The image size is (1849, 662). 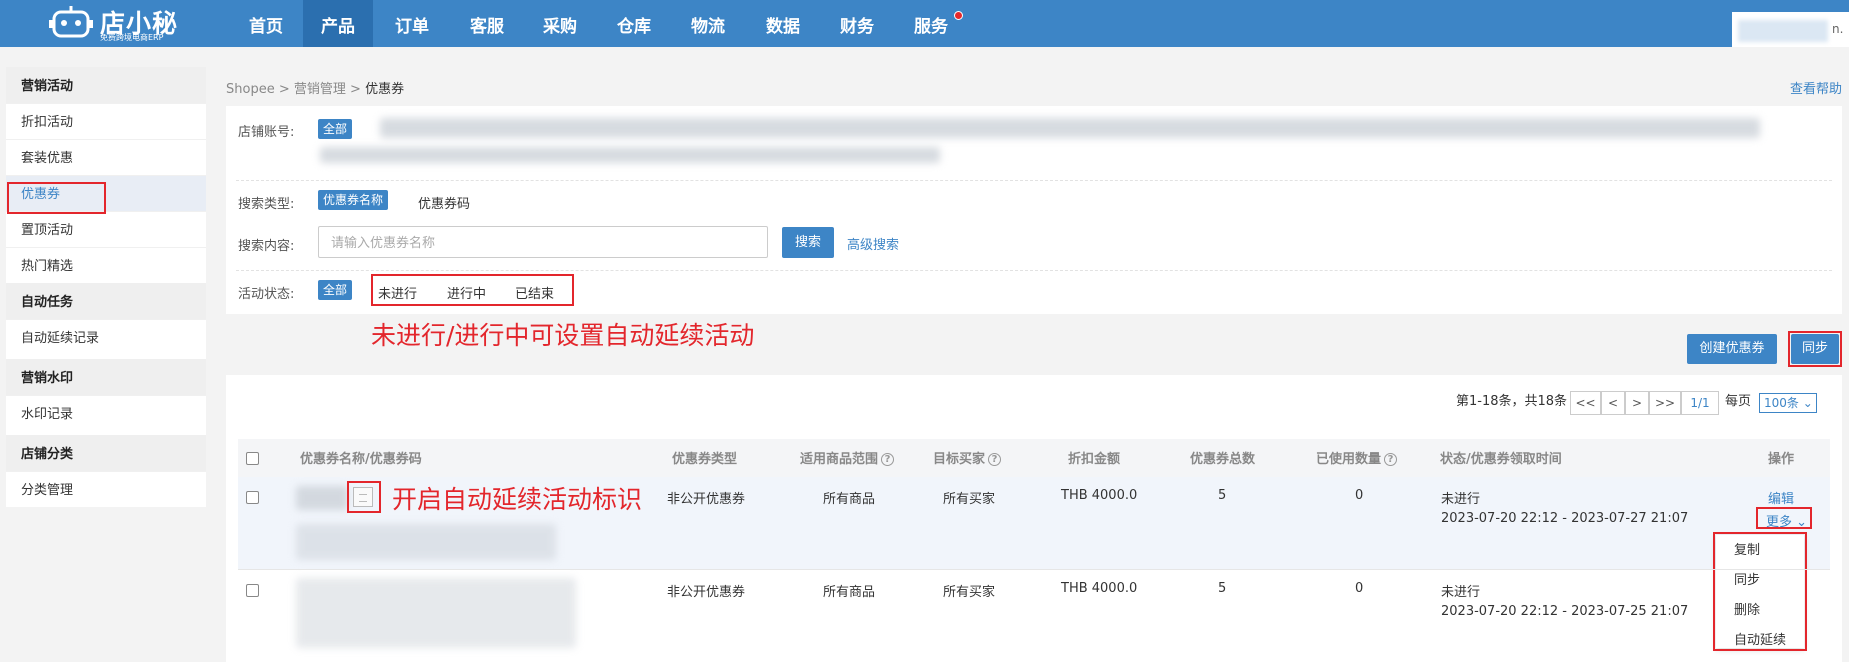 I want to click on nav-purchase: 采购, so click(x=560, y=23).